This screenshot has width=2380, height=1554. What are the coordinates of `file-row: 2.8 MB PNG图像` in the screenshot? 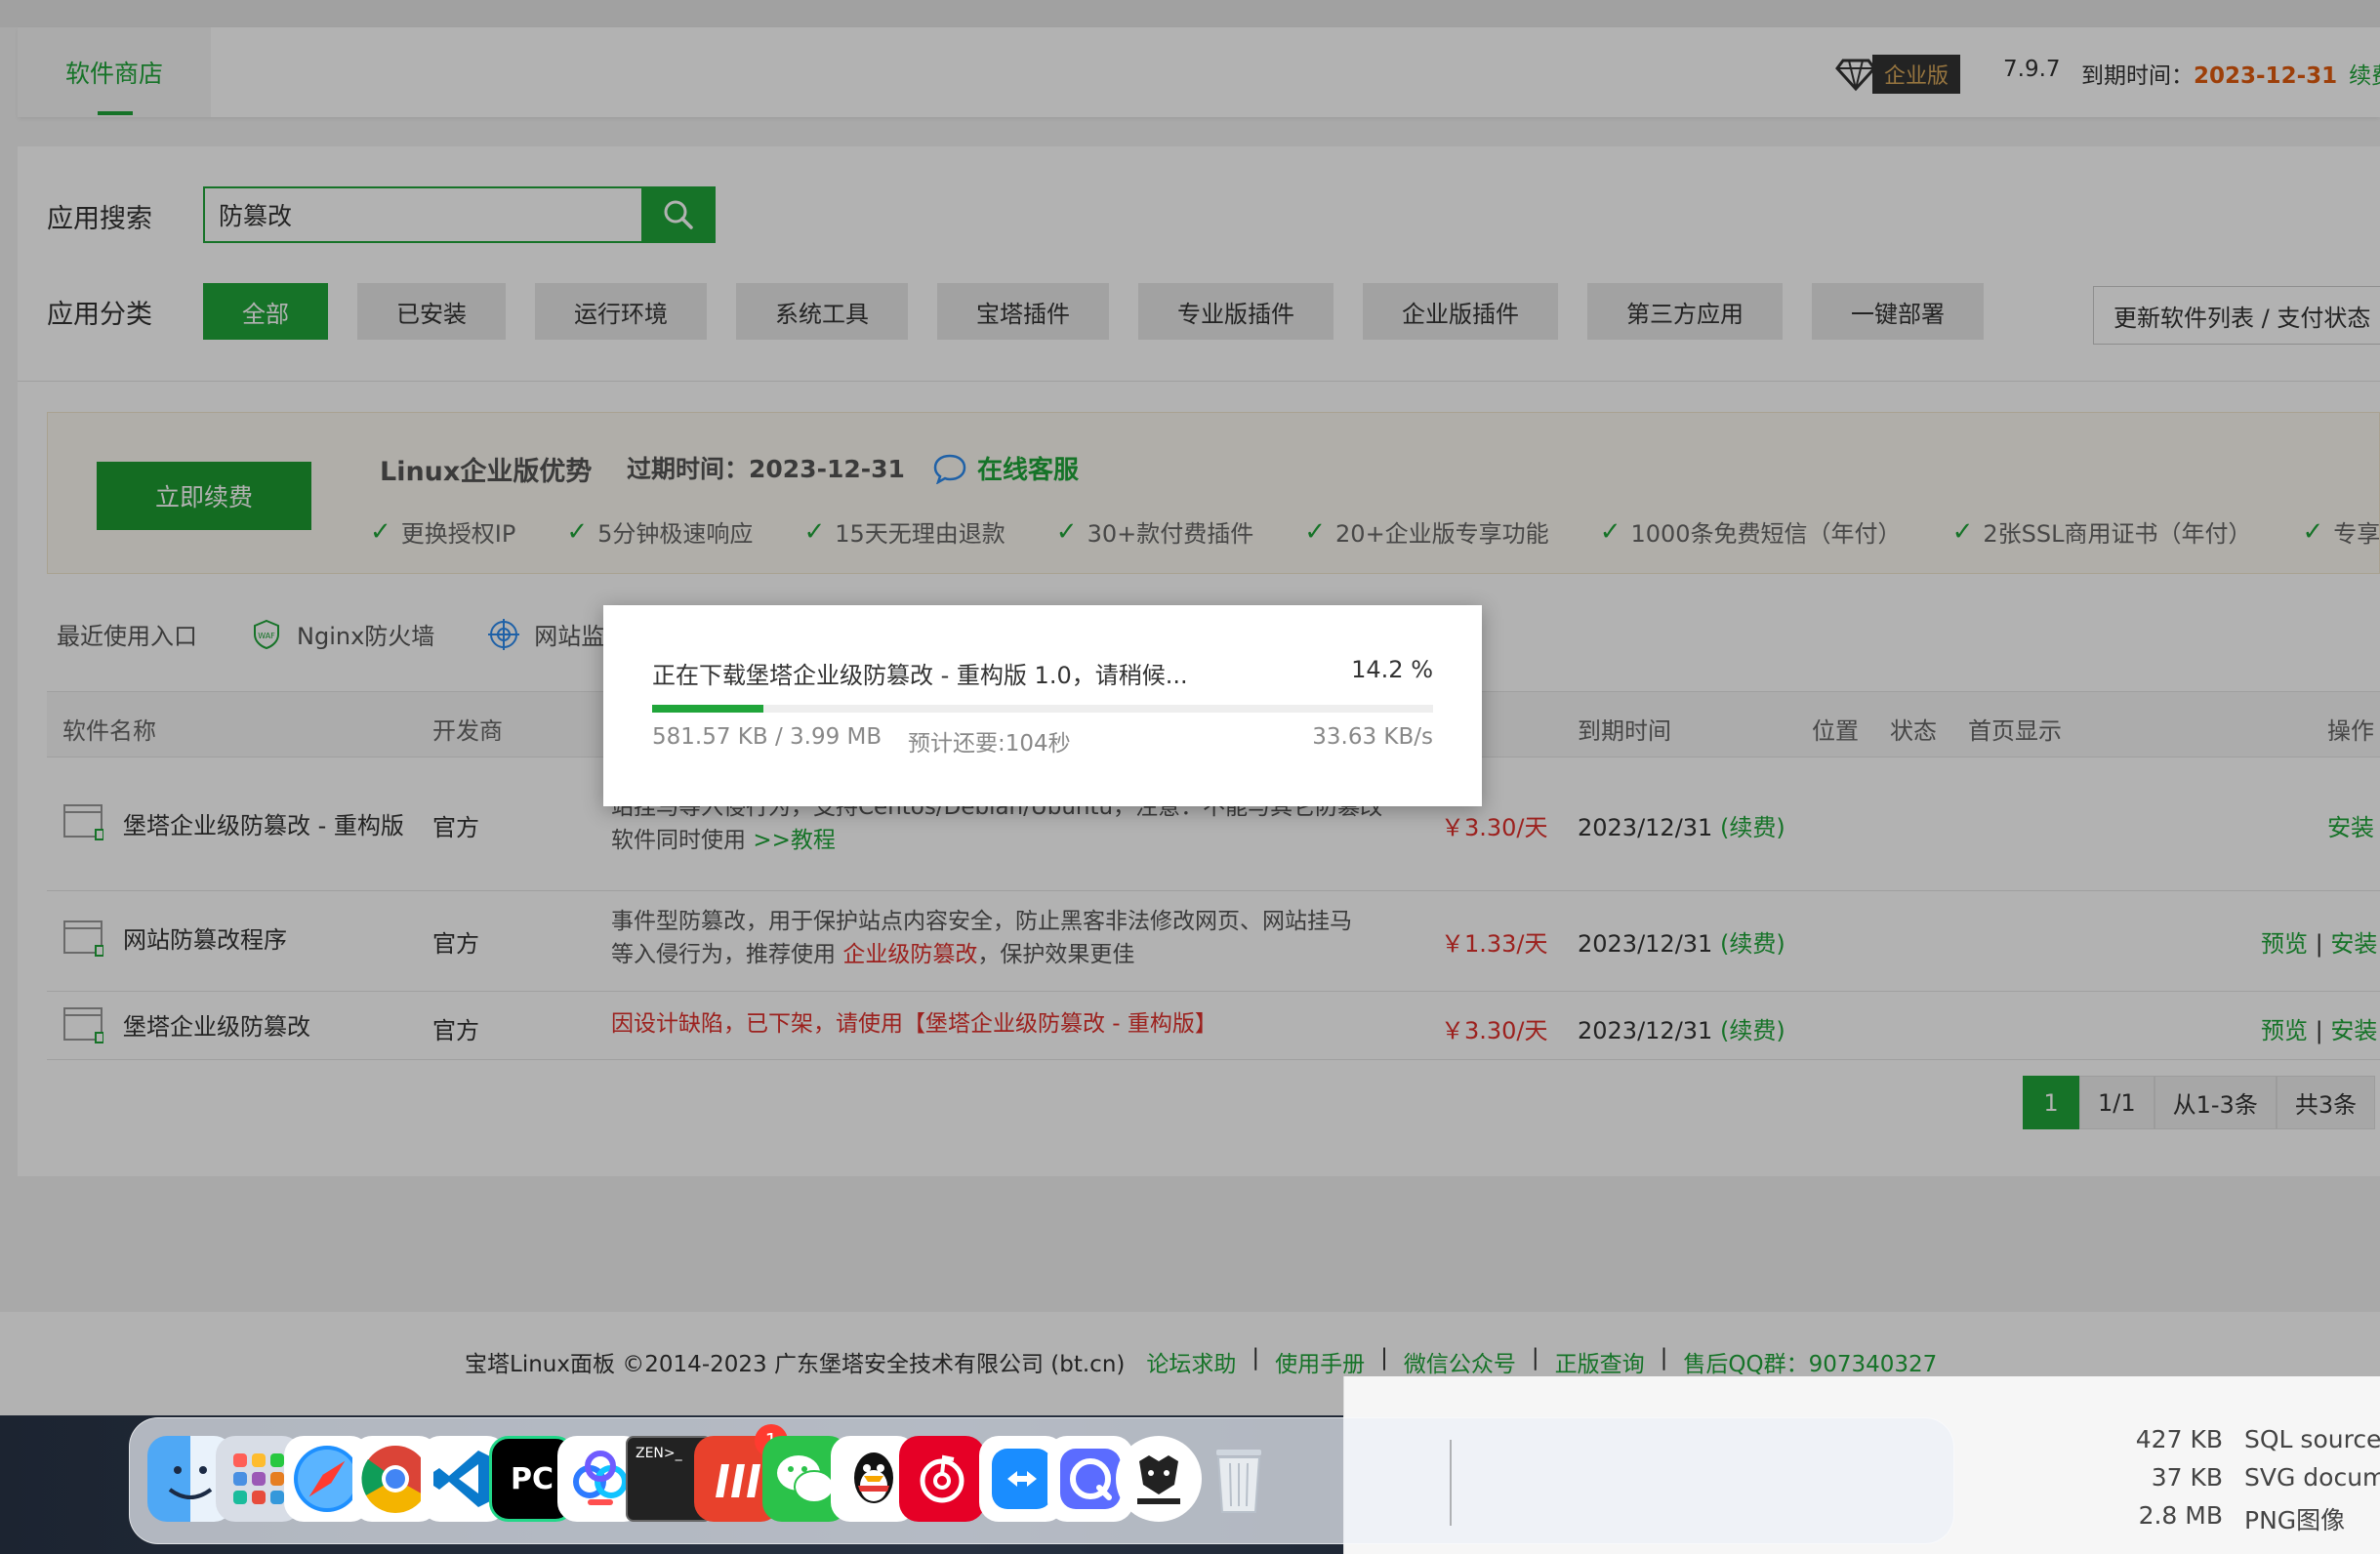 It's located at (2201, 1518).